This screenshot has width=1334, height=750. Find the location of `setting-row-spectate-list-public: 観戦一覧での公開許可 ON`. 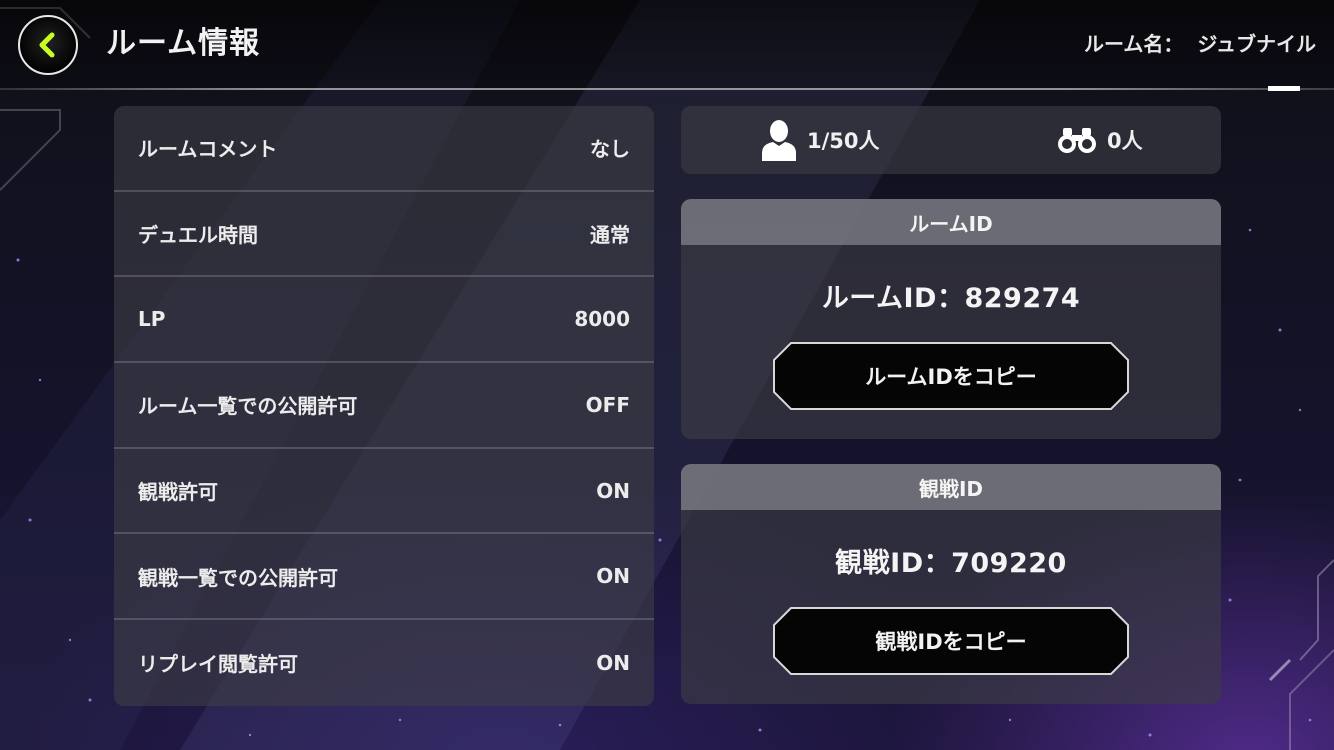

setting-row-spectate-list-public: 観戦一覧での公開許可 ON is located at coordinates (384, 577).